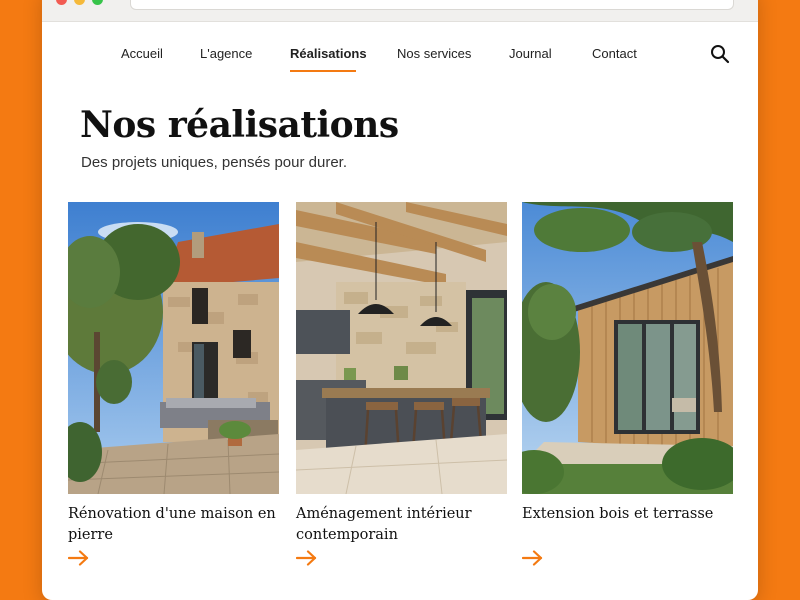  What do you see at coordinates (173, 348) in the screenshot?
I see `project-image-stone-house` at bounding box center [173, 348].